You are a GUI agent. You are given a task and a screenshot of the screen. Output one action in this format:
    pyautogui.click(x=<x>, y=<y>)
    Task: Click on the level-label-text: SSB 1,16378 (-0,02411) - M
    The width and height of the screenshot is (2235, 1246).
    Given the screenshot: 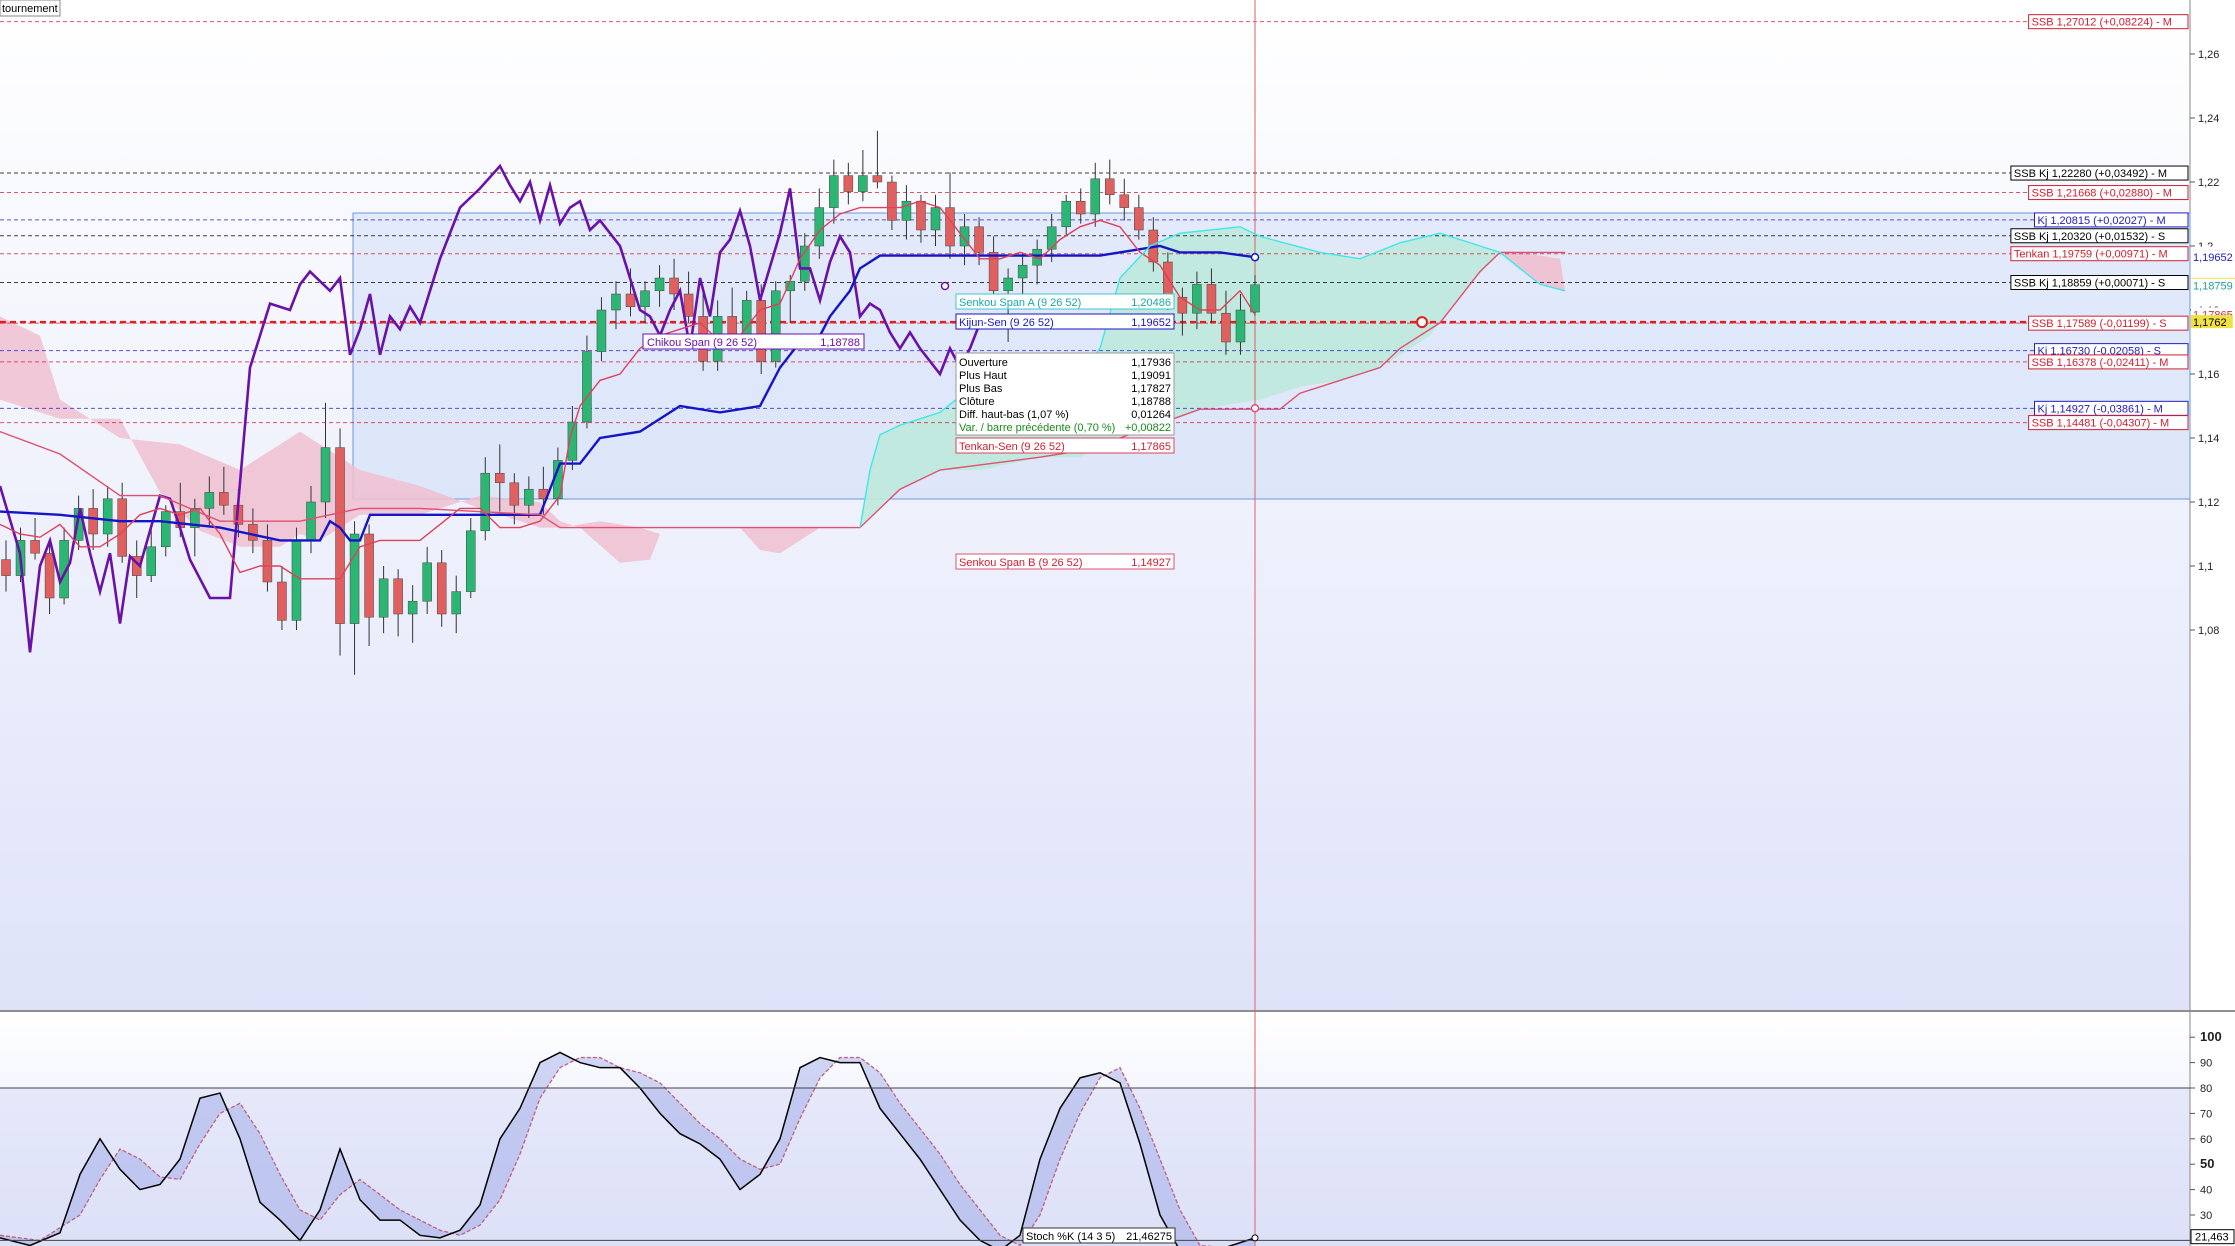 What is the action you would take?
    pyautogui.click(x=2100, y=363)
    